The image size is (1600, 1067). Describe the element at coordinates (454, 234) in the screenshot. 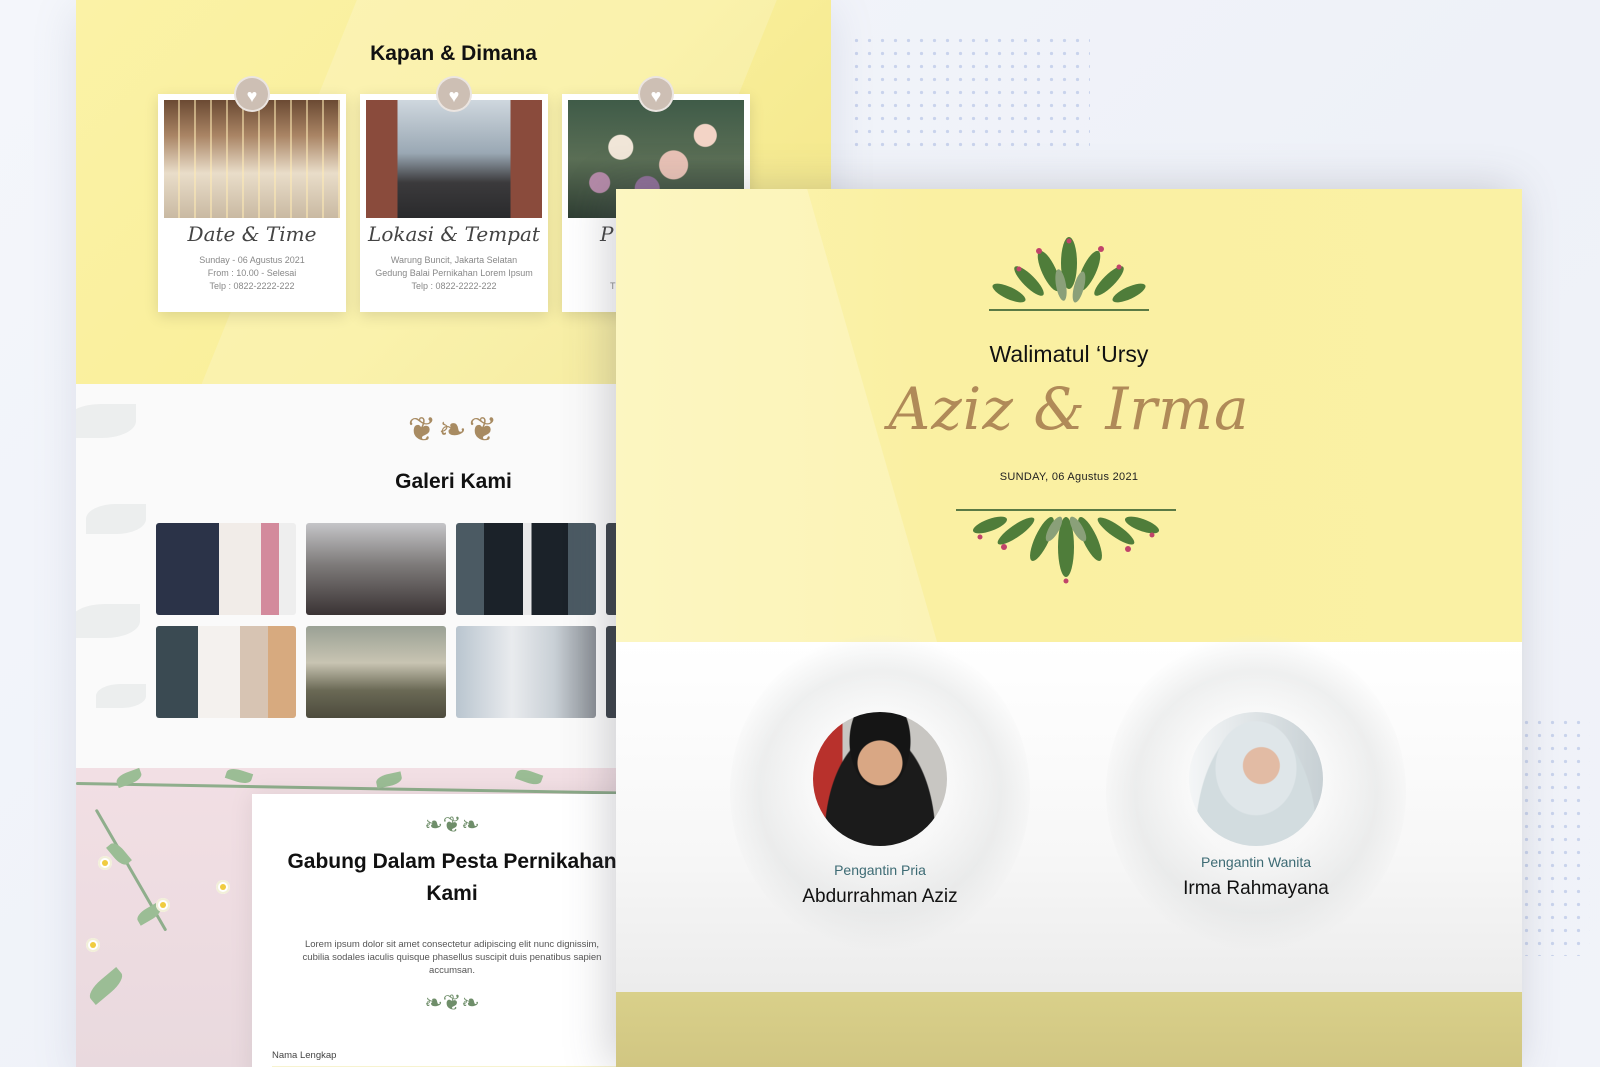

I see `card-title: Lokasi & Tempat` at that location.